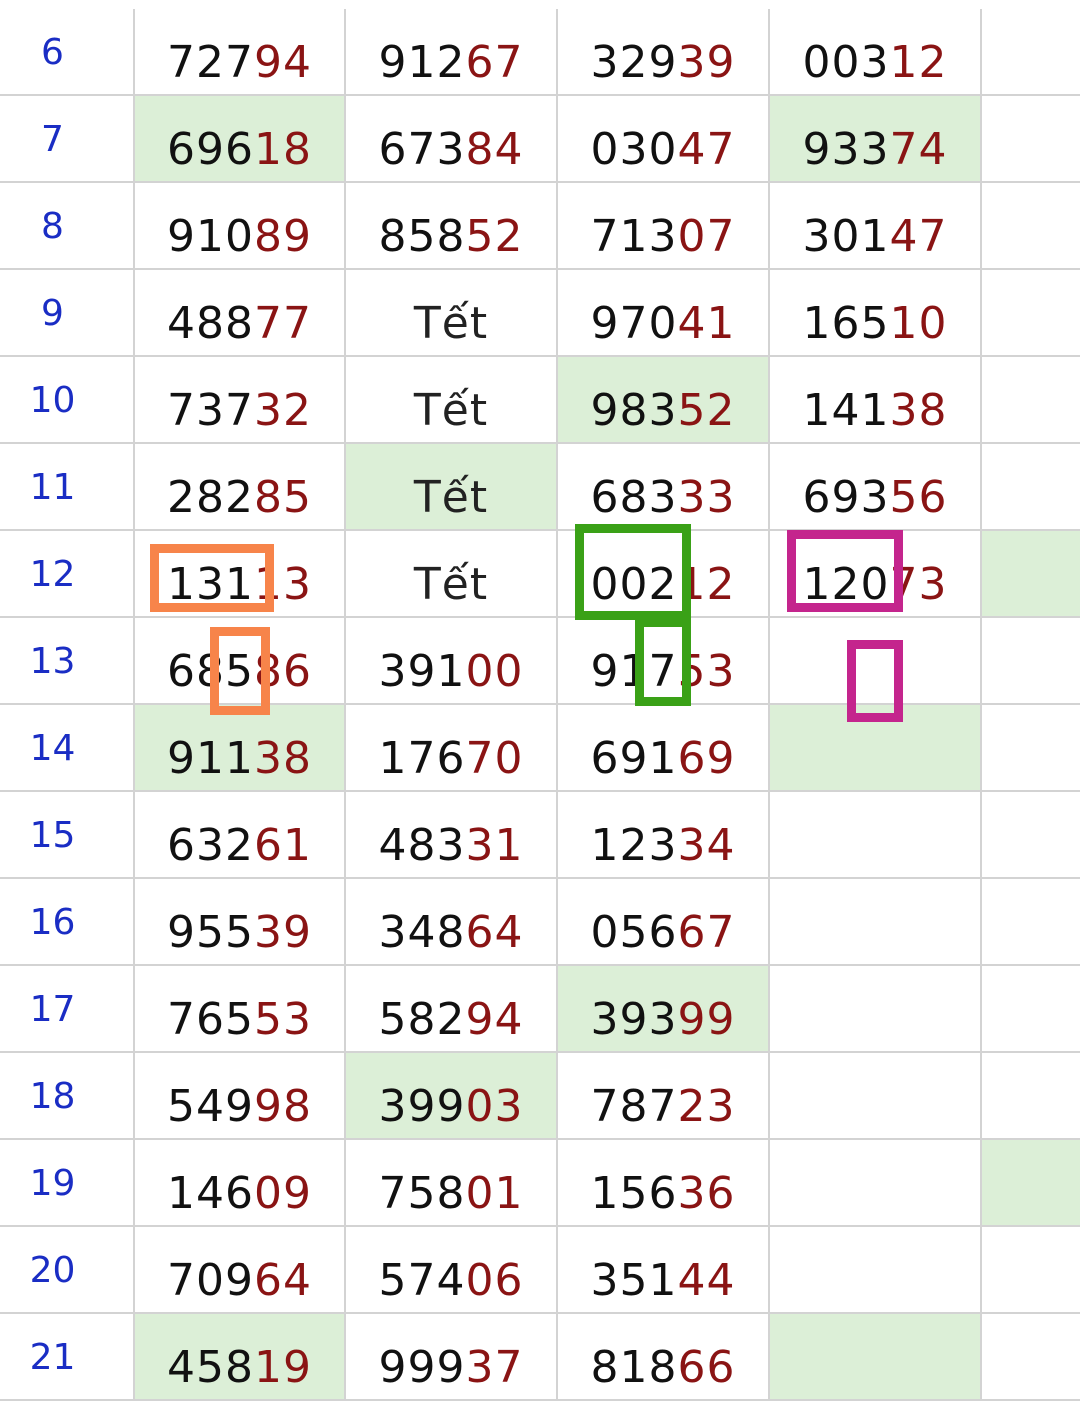 Image resolution: width=1080 pixels, height=1401 pixels. Describe the element at coordinates (634, 758) in the screenshot. I see `number-head: 691` at that location.